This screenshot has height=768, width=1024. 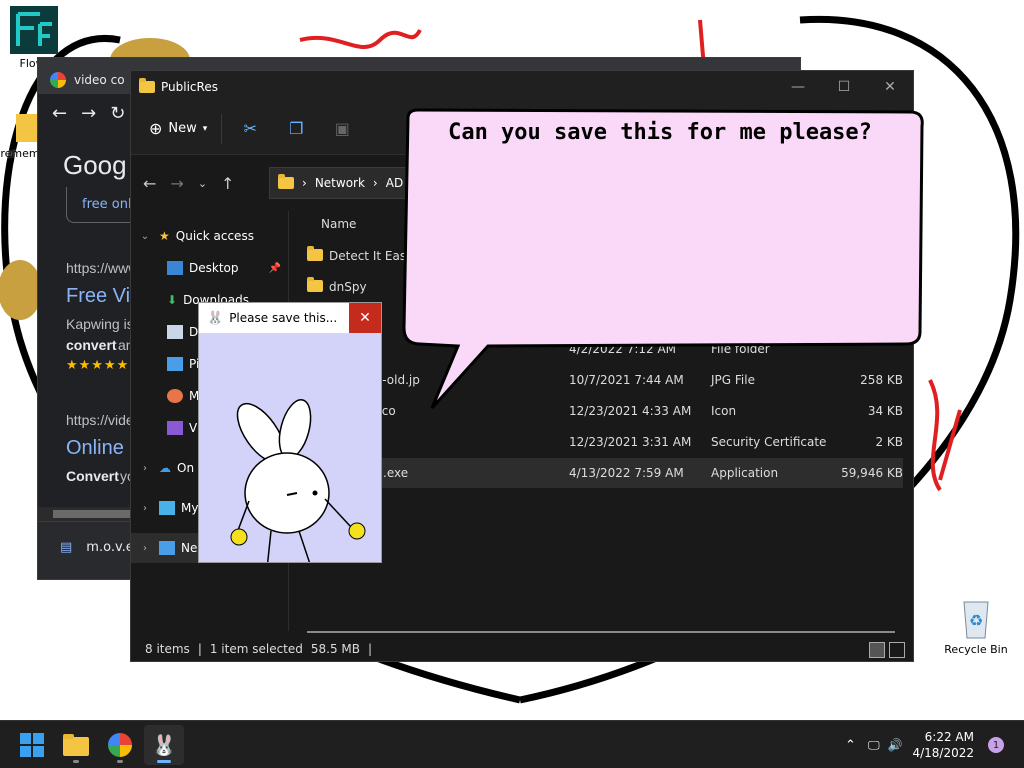 What do you see at coordinates (165, 468) in the screenshot?
I see `cloud-icon: ☁` at bounding box center [165, 468].